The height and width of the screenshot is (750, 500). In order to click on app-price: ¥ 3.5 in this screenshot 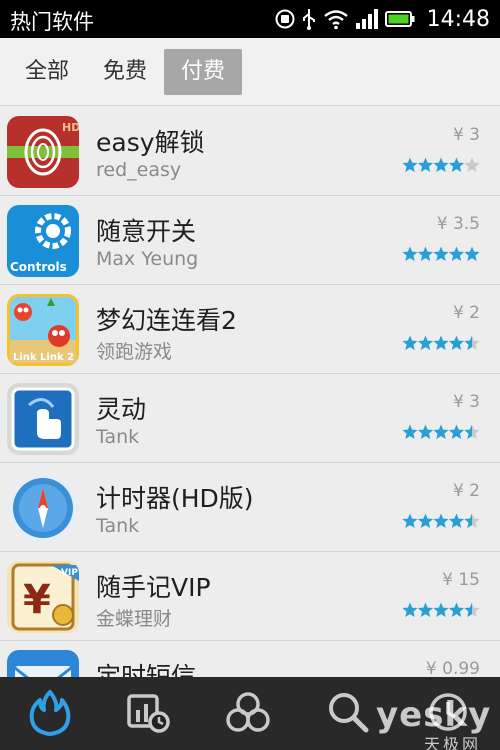, I will do `click(458, 224)`.